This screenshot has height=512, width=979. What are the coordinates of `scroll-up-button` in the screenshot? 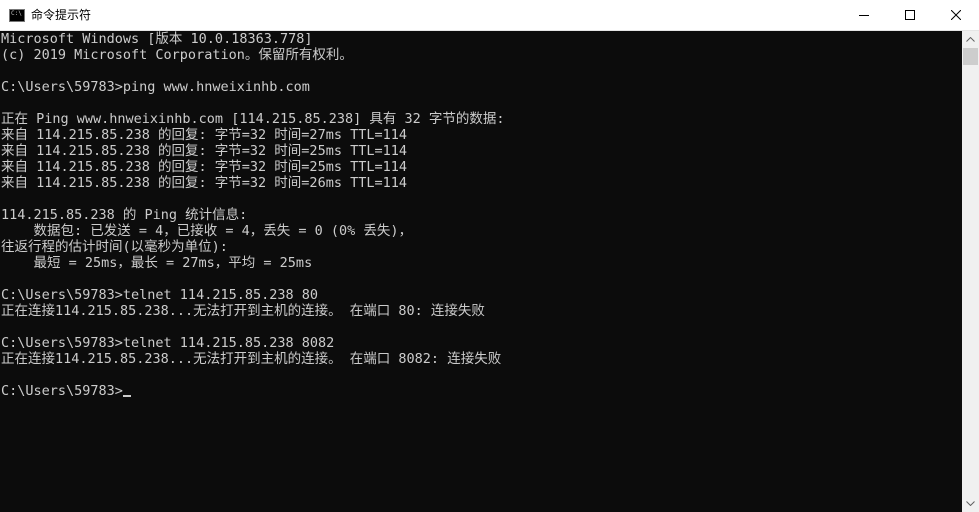 It's located at (970, 39).